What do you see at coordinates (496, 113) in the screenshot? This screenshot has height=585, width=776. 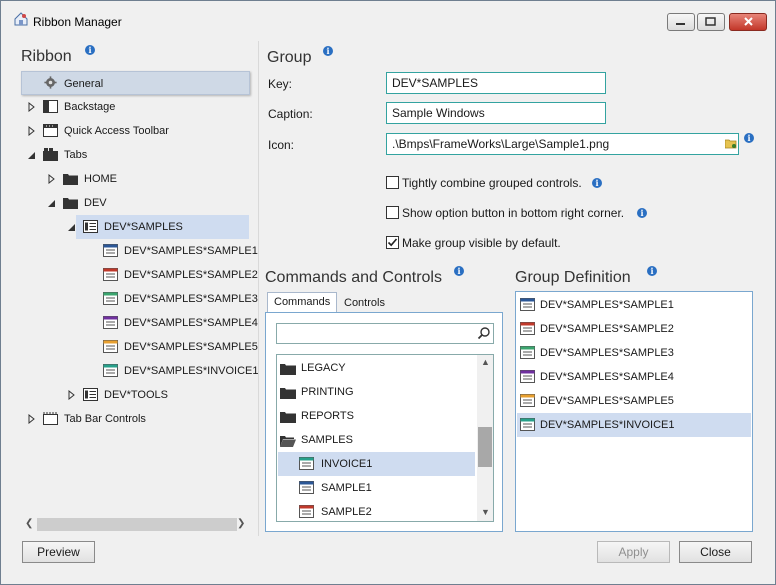 I see `caption-field: Sample Windows` at bounding box center [496, 113].